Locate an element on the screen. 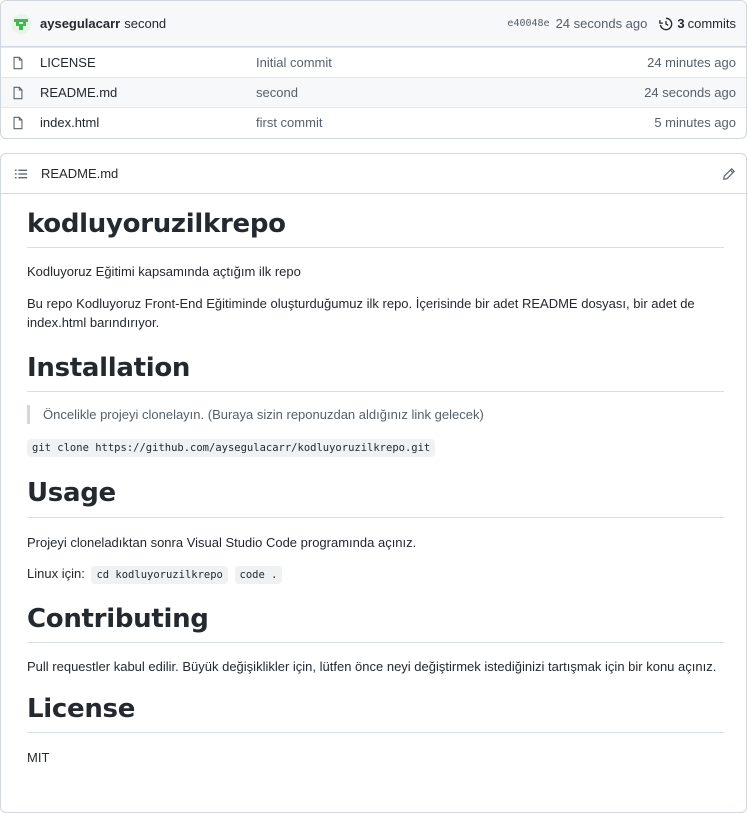 Image resolution: width=748 pixels, height=813 pixels. file-name-link: README.md is located at coordinates (148, 92).